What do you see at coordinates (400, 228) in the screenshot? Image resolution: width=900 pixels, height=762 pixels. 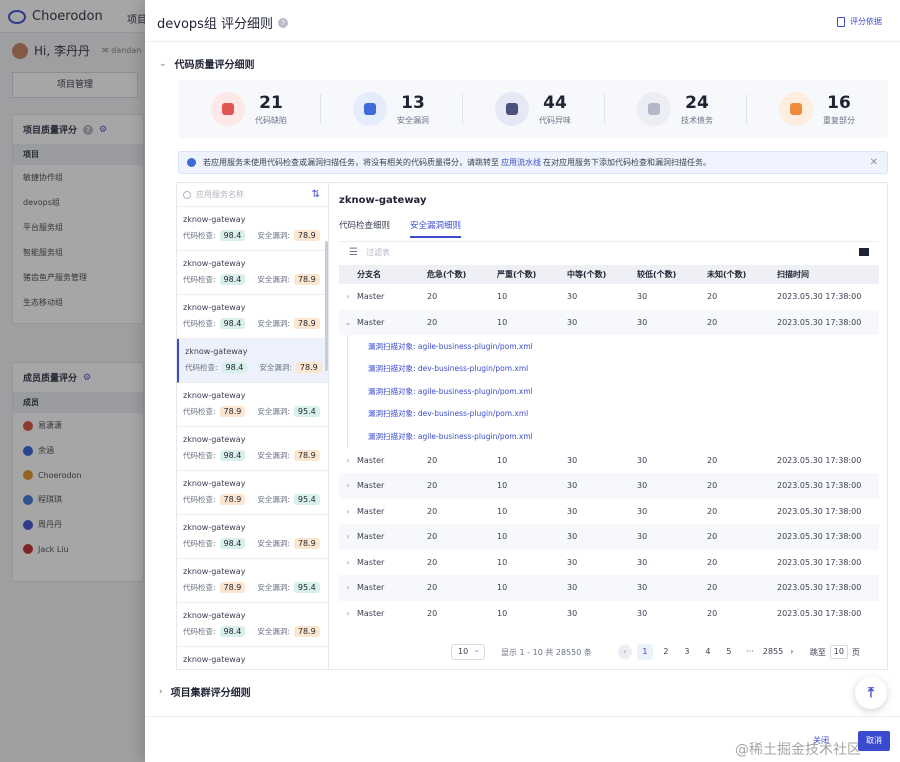 I see `detail-tabs: 代码检查细则 安全漏洞细则` at bounding box center [400, 228].